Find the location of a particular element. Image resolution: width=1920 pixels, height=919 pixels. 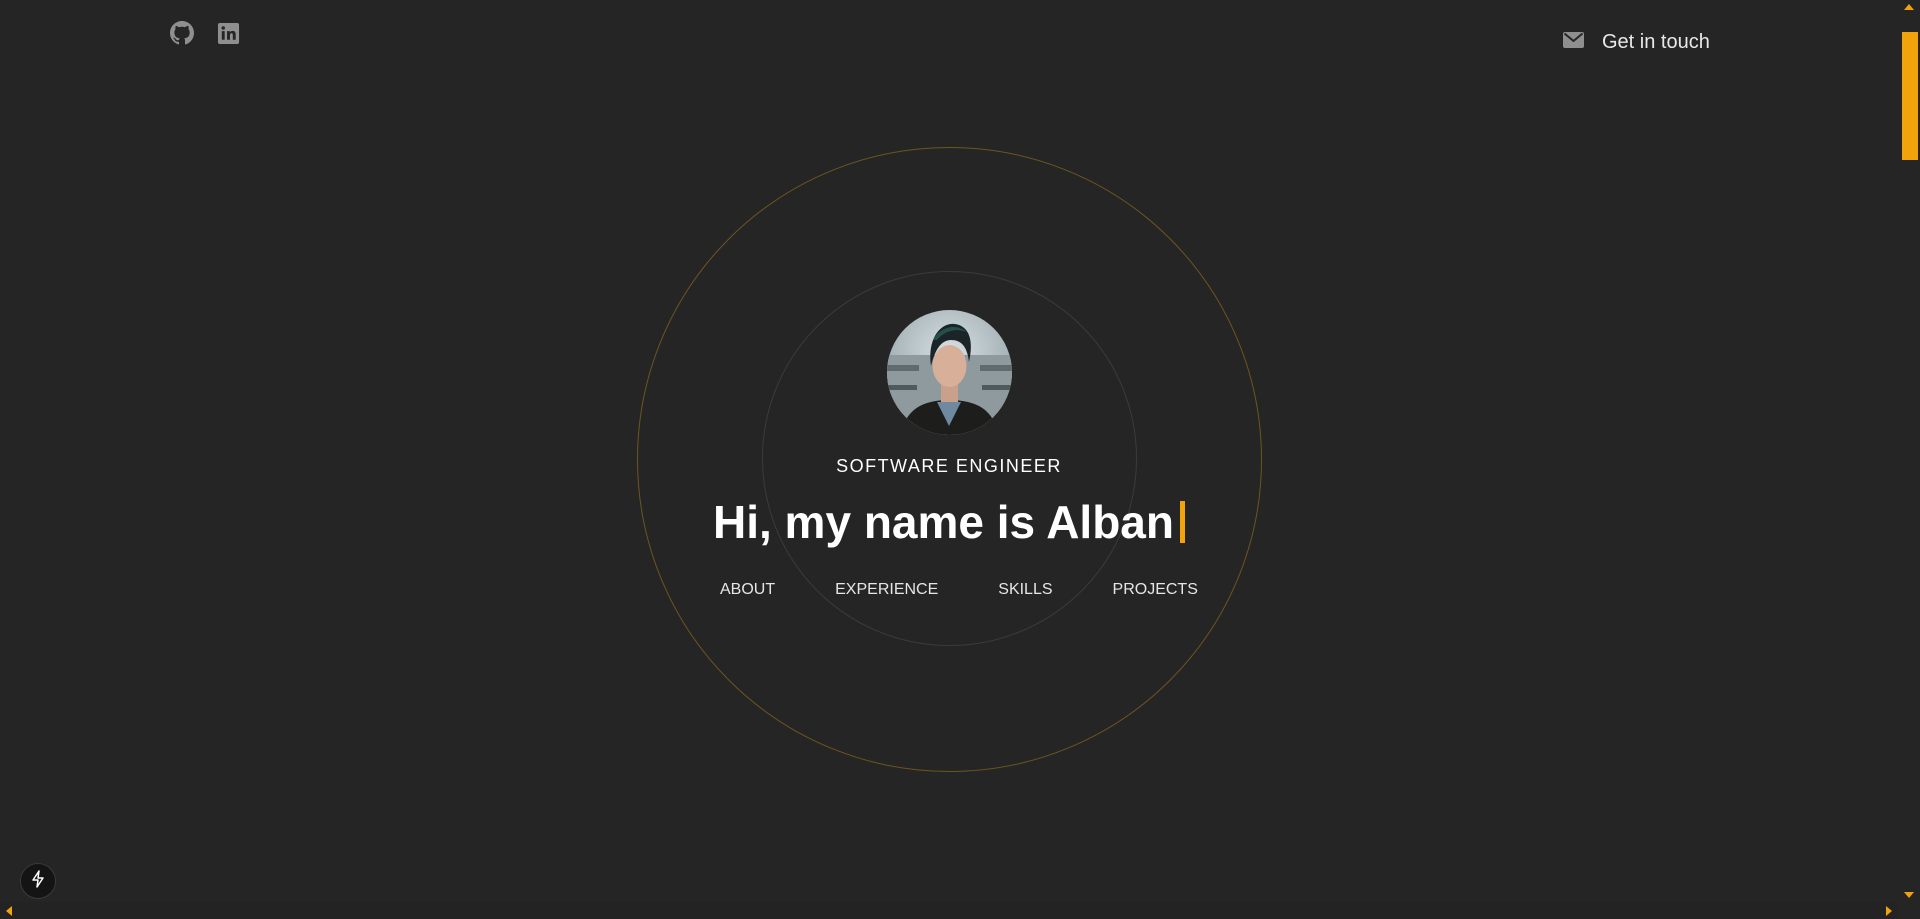

nav-projects: PROJECTS is located at coordinates (1155, 590).